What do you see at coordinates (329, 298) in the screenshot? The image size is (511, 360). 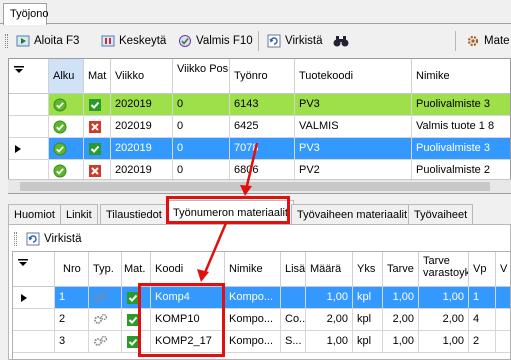 I see `maara-cell: 1,00` at bounding box center [329, 298].